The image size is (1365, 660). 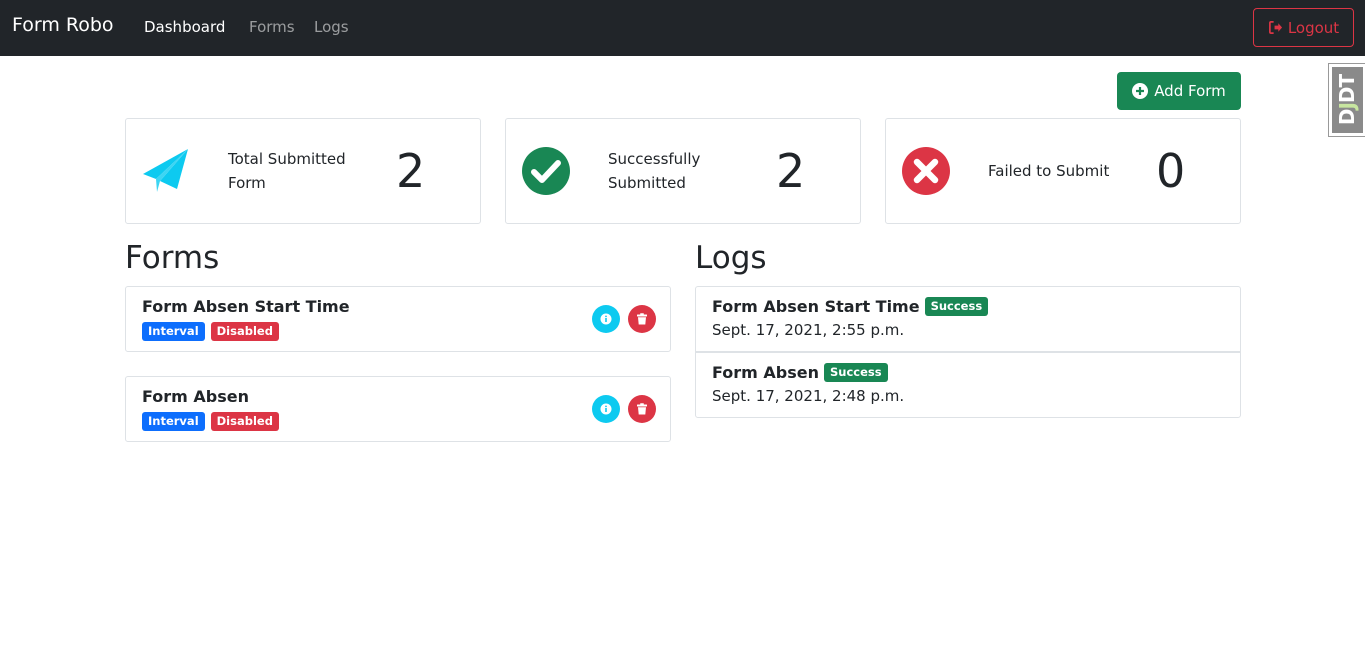 What do you see at coordinates (63, 25) in the screenshot?
I see `brand-logo: Form Robo` at bounding box center [63, 25].